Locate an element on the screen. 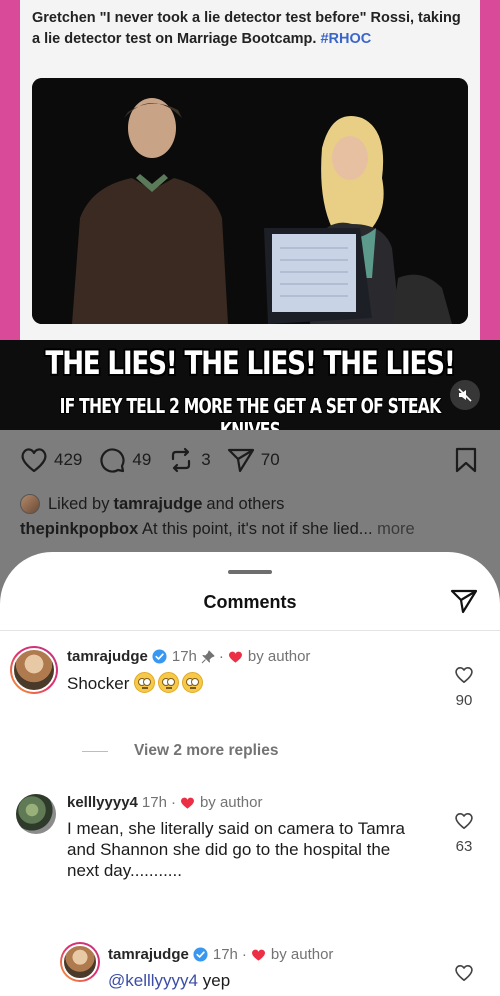  replies-line is located at coordinates (95, 751).